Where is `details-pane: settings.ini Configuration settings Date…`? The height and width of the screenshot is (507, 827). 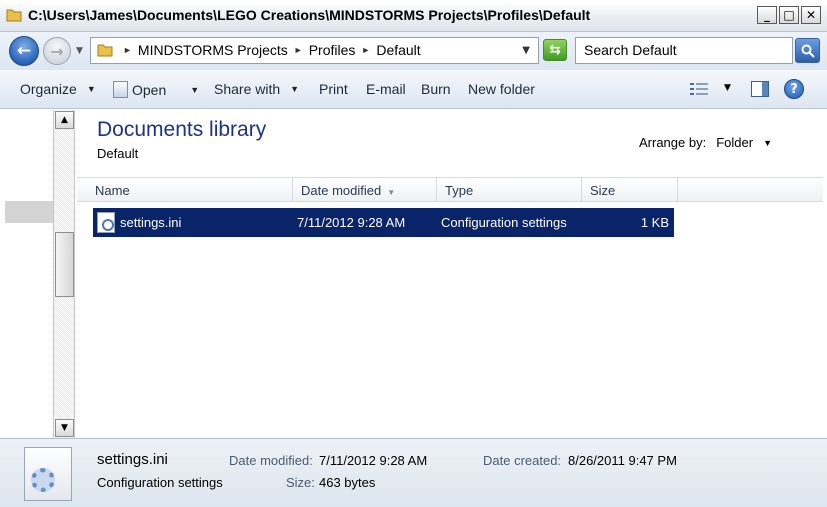
details-pane: settings.ini Configuration settings Date… is located at coordinates (413, 472).